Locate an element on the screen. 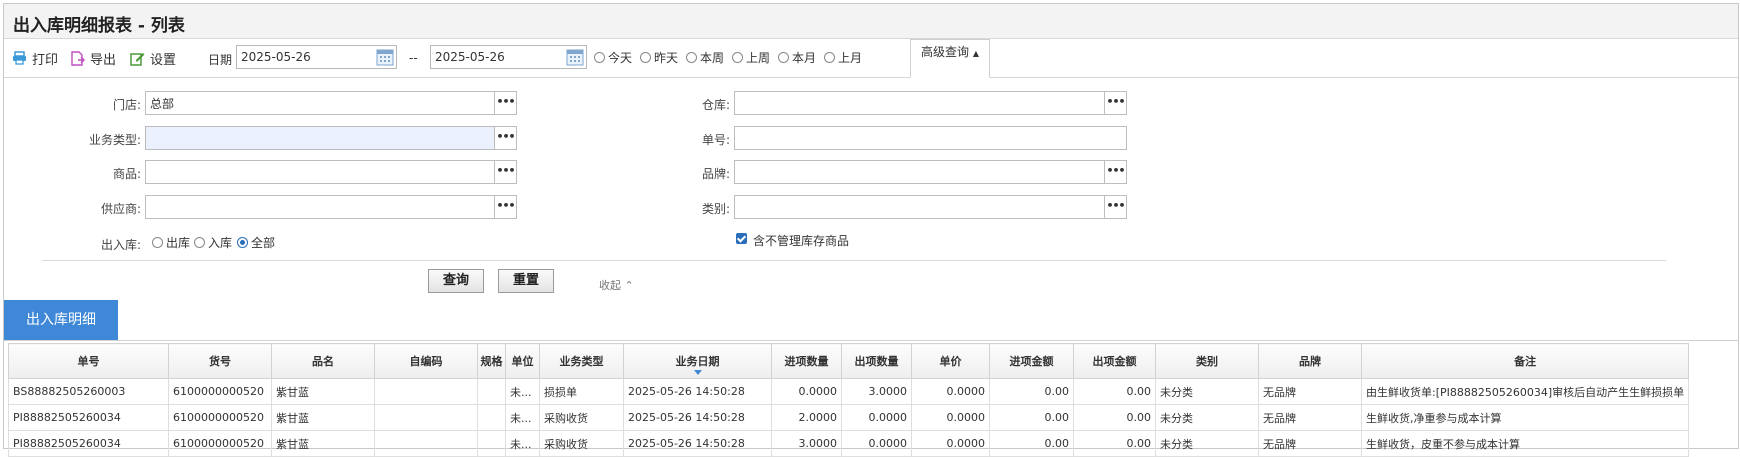 The width and height of the screenshot is (1740, 457). doc-number-link: BS88882505260003 is located at coordinates (88, 391).